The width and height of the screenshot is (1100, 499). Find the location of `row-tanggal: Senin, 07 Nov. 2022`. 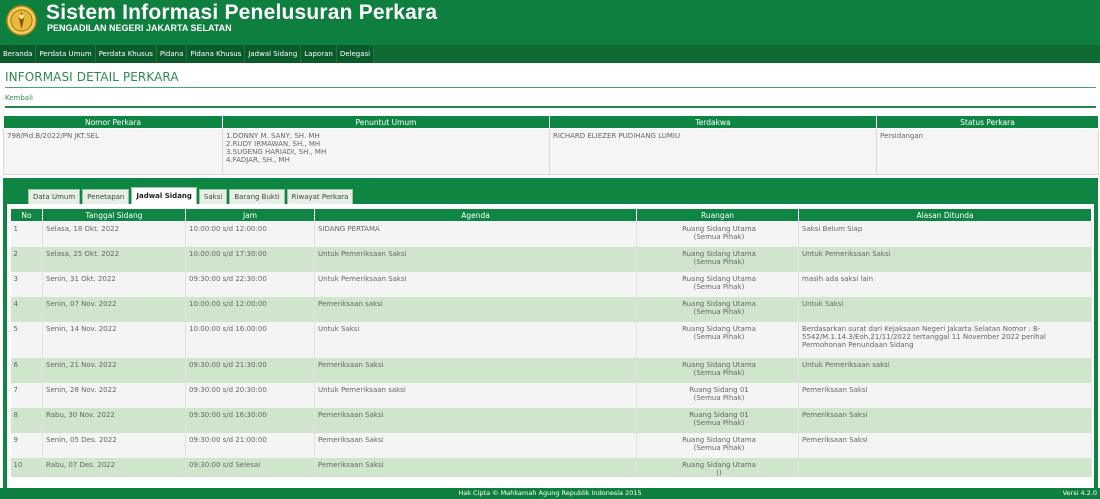

row-tanggal: Senin, 07 Nov. 2022 is located at coordinates (114, 309).